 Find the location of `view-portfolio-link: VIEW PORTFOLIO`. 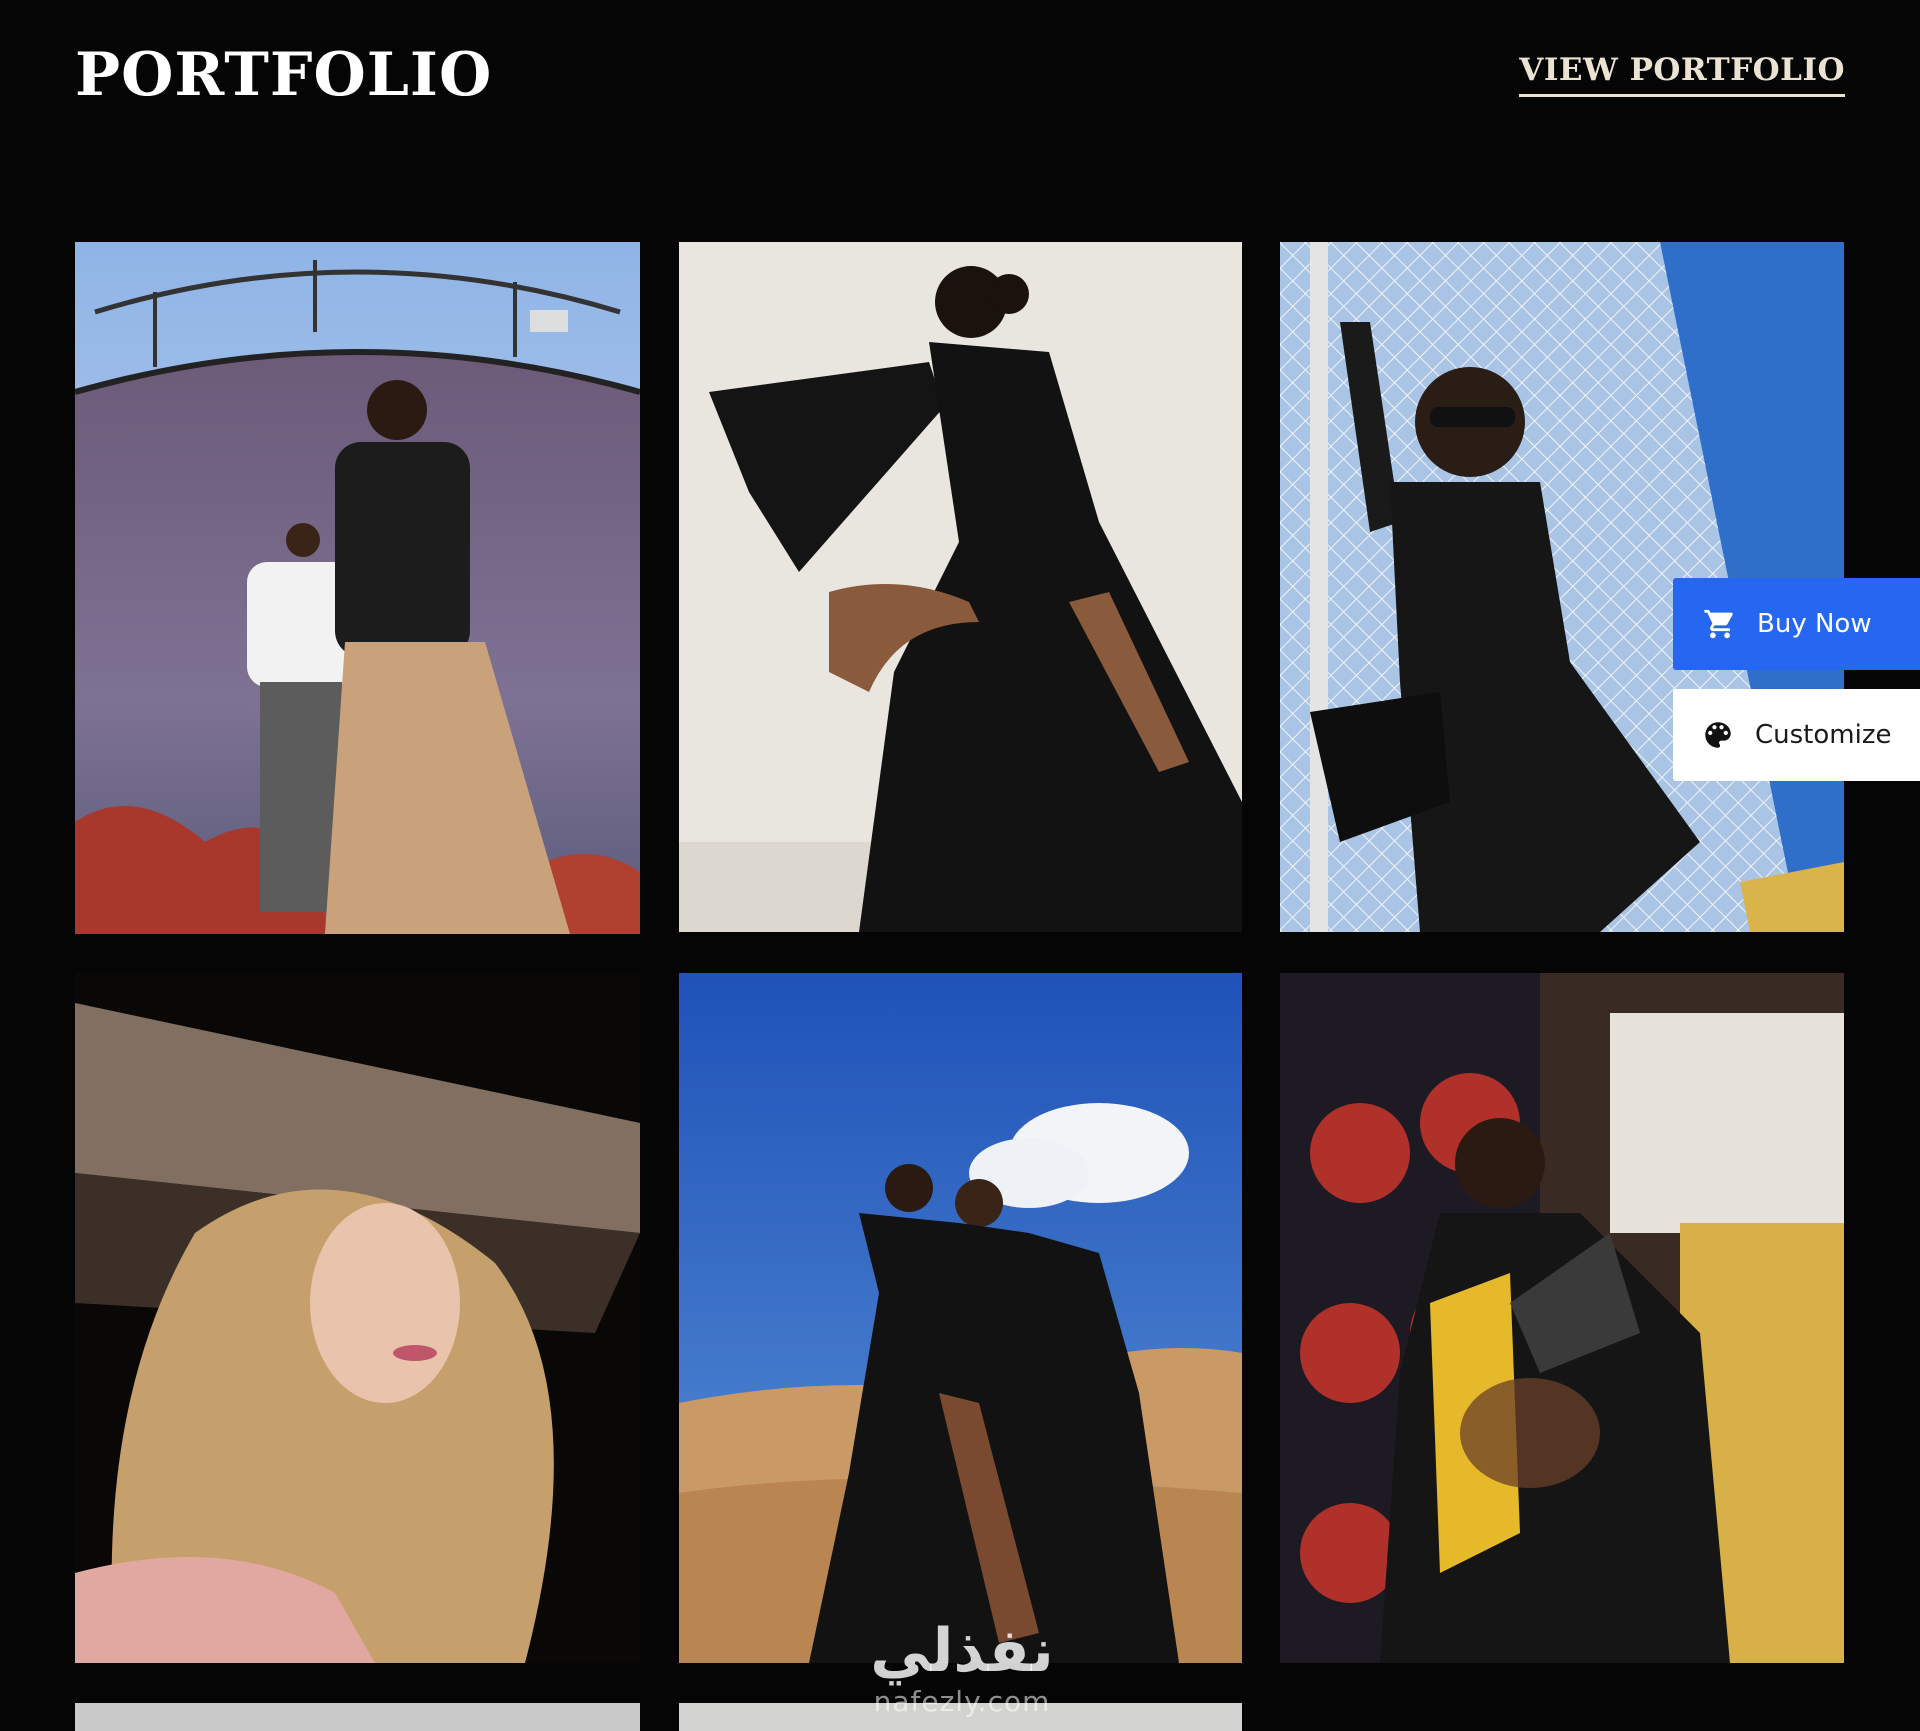

view-portfolio-link: VIEW PORTFOLIO is located at coordinates (1682, 74).